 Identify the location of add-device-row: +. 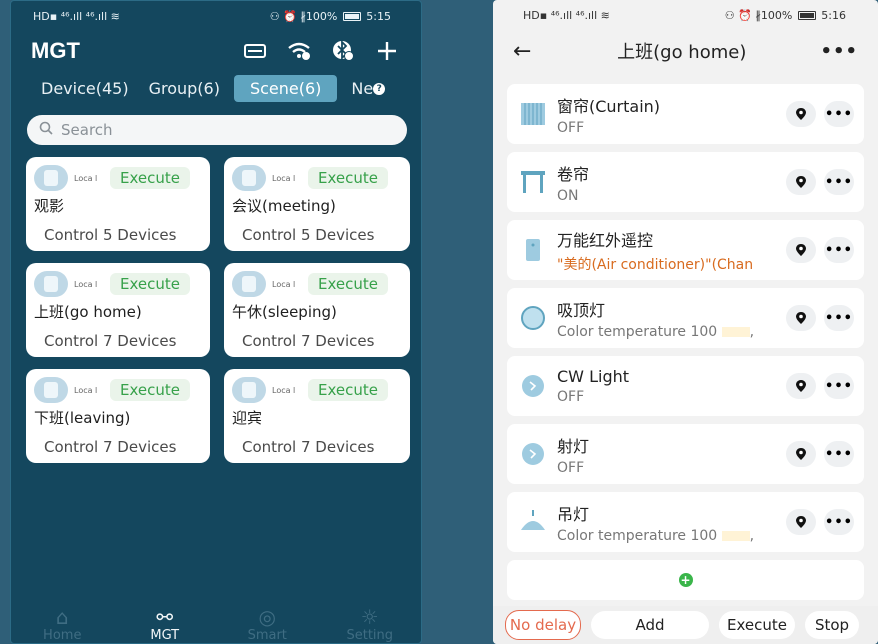
(685, 580).